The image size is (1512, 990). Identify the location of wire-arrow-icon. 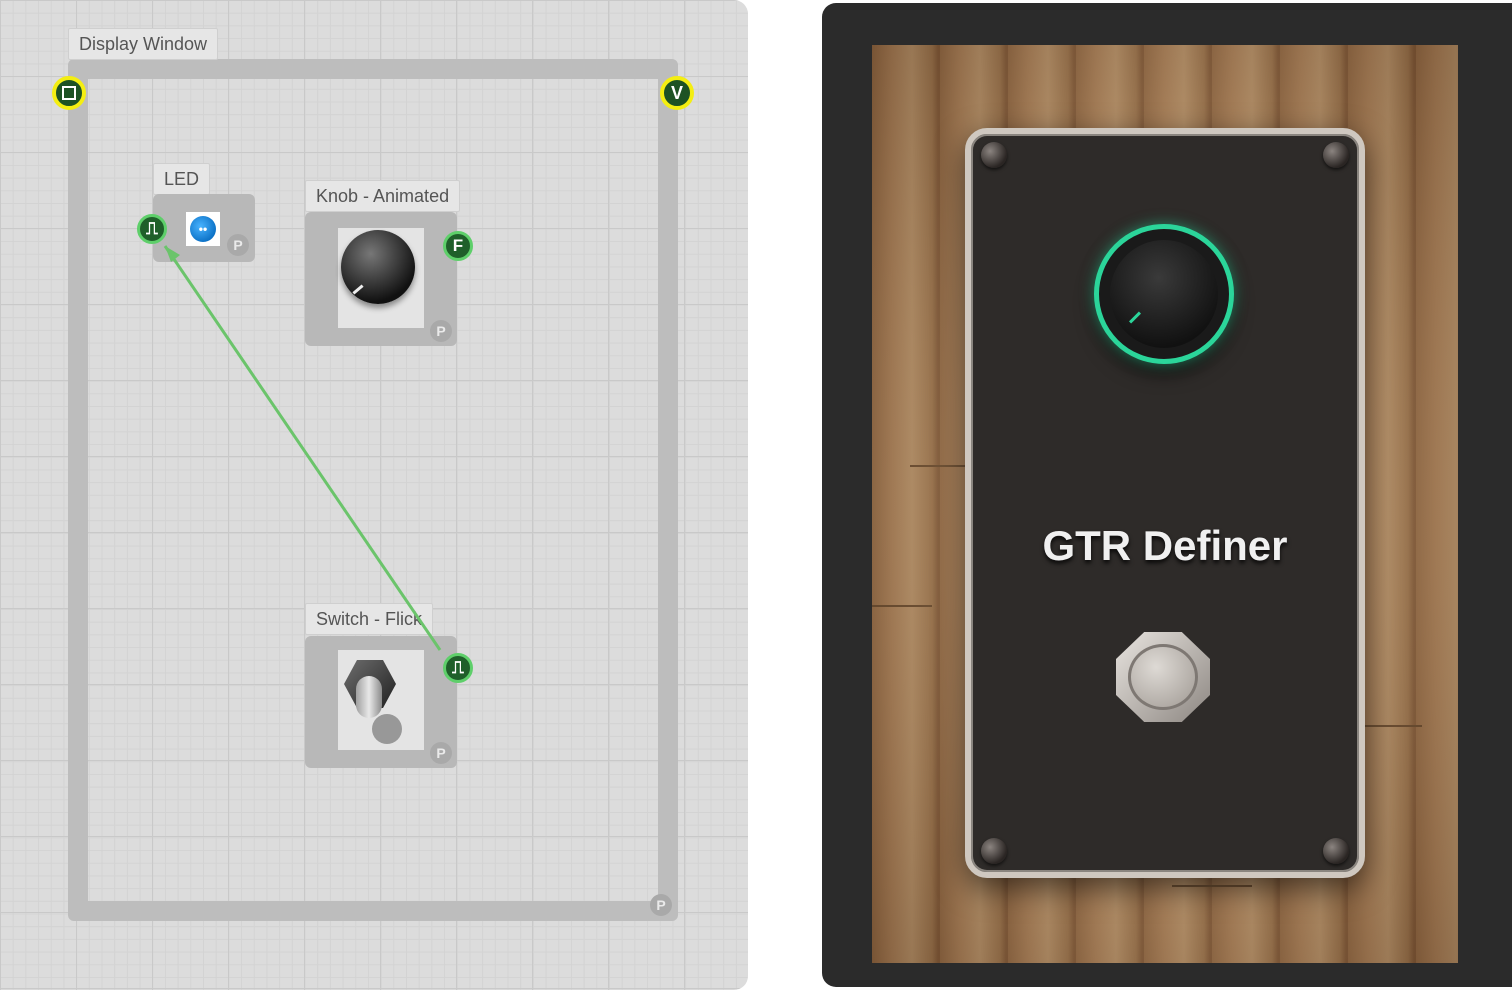
(172, 254).